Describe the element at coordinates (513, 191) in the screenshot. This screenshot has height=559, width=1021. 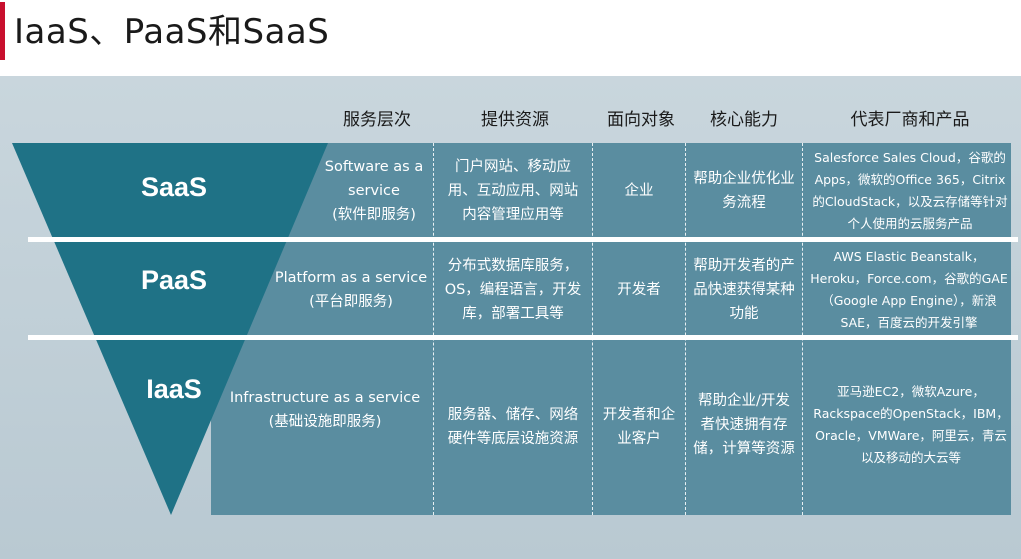
I see `resources-cell-saas: 门户网站、移动应用、互动应用、网站内容管理应用等` at that location.